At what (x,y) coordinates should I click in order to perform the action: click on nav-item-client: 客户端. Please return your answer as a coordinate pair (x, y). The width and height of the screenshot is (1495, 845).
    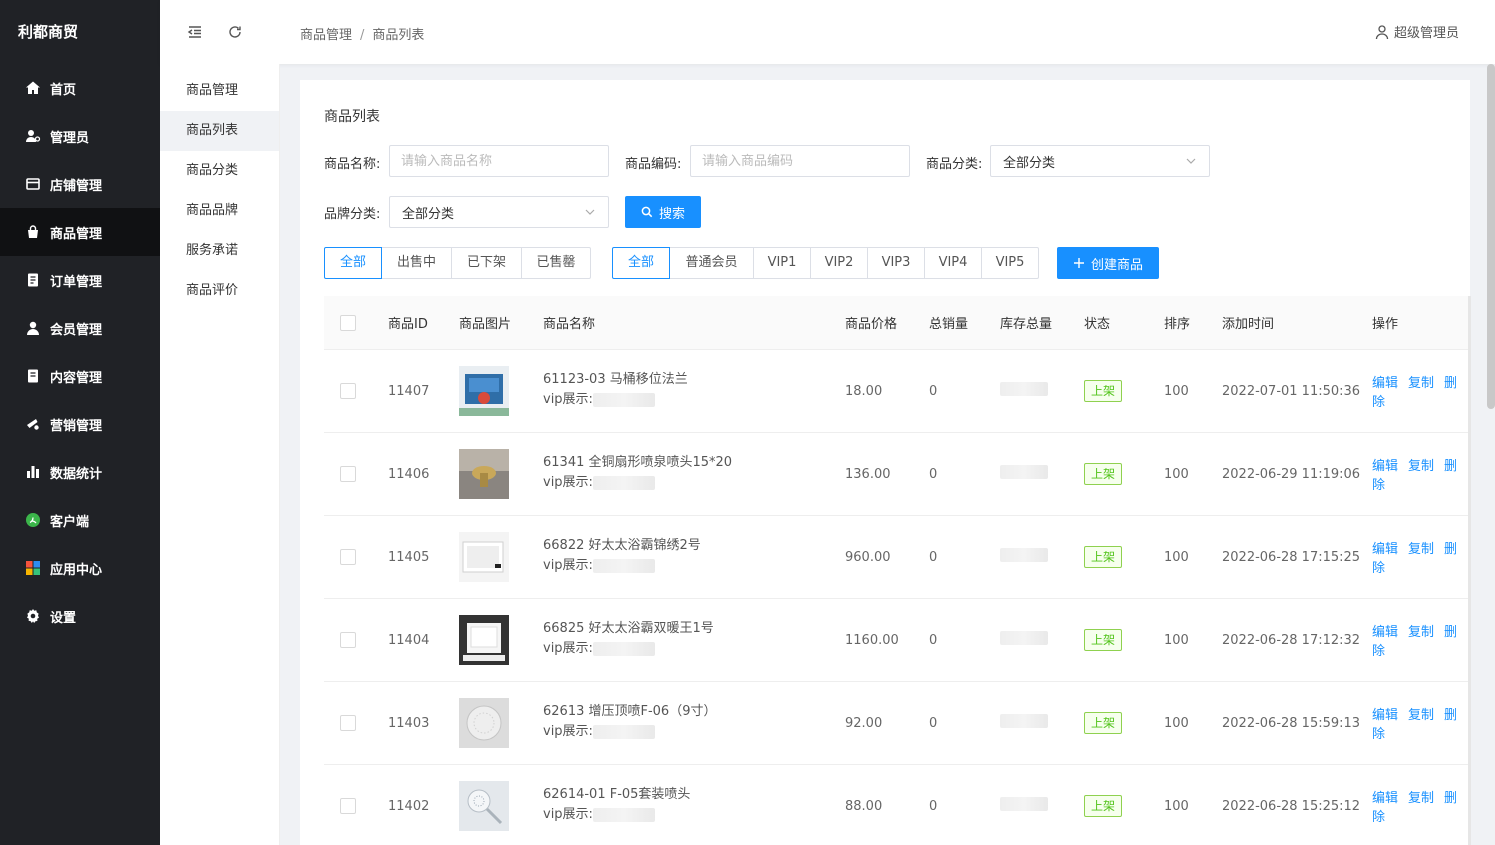
    Looking at the image, I should click on (80, 520).